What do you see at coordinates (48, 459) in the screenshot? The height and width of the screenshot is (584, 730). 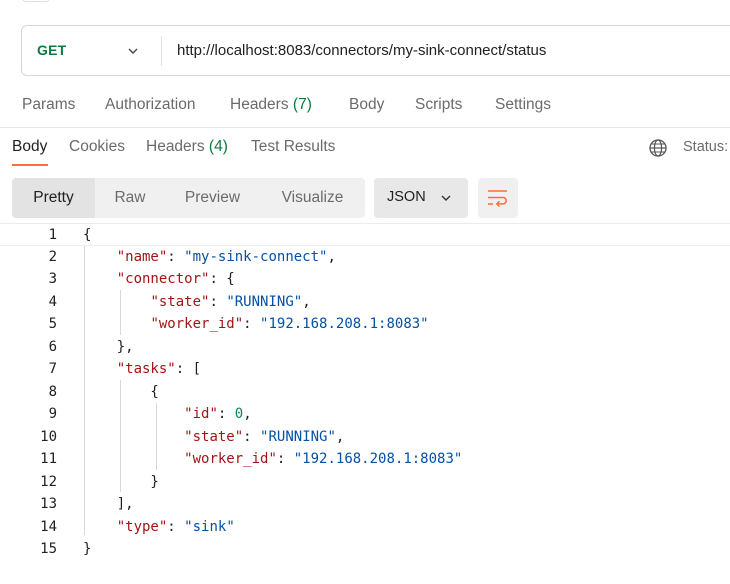 I see `line-number: 11` at bounding box center [48, 459].